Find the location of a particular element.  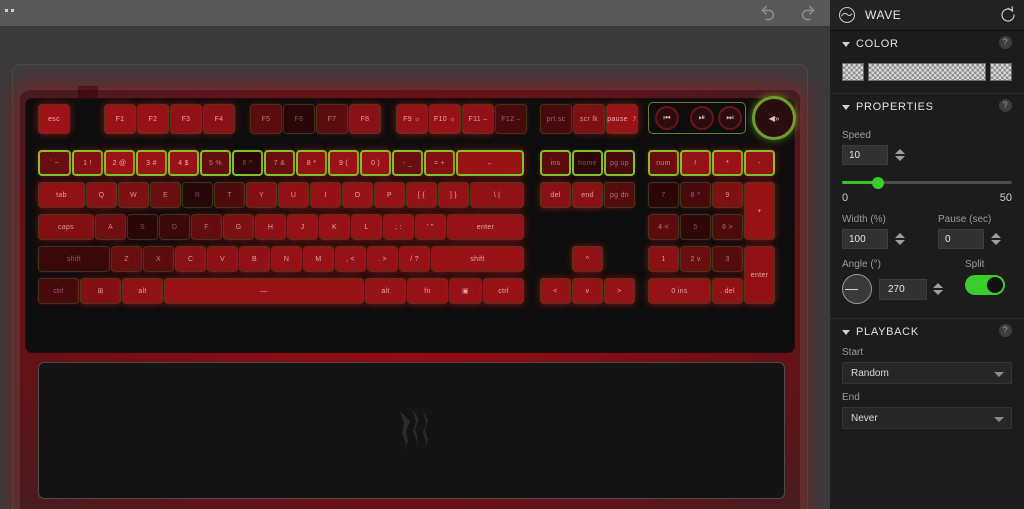

key-: + is located at coordinates (759, 211).